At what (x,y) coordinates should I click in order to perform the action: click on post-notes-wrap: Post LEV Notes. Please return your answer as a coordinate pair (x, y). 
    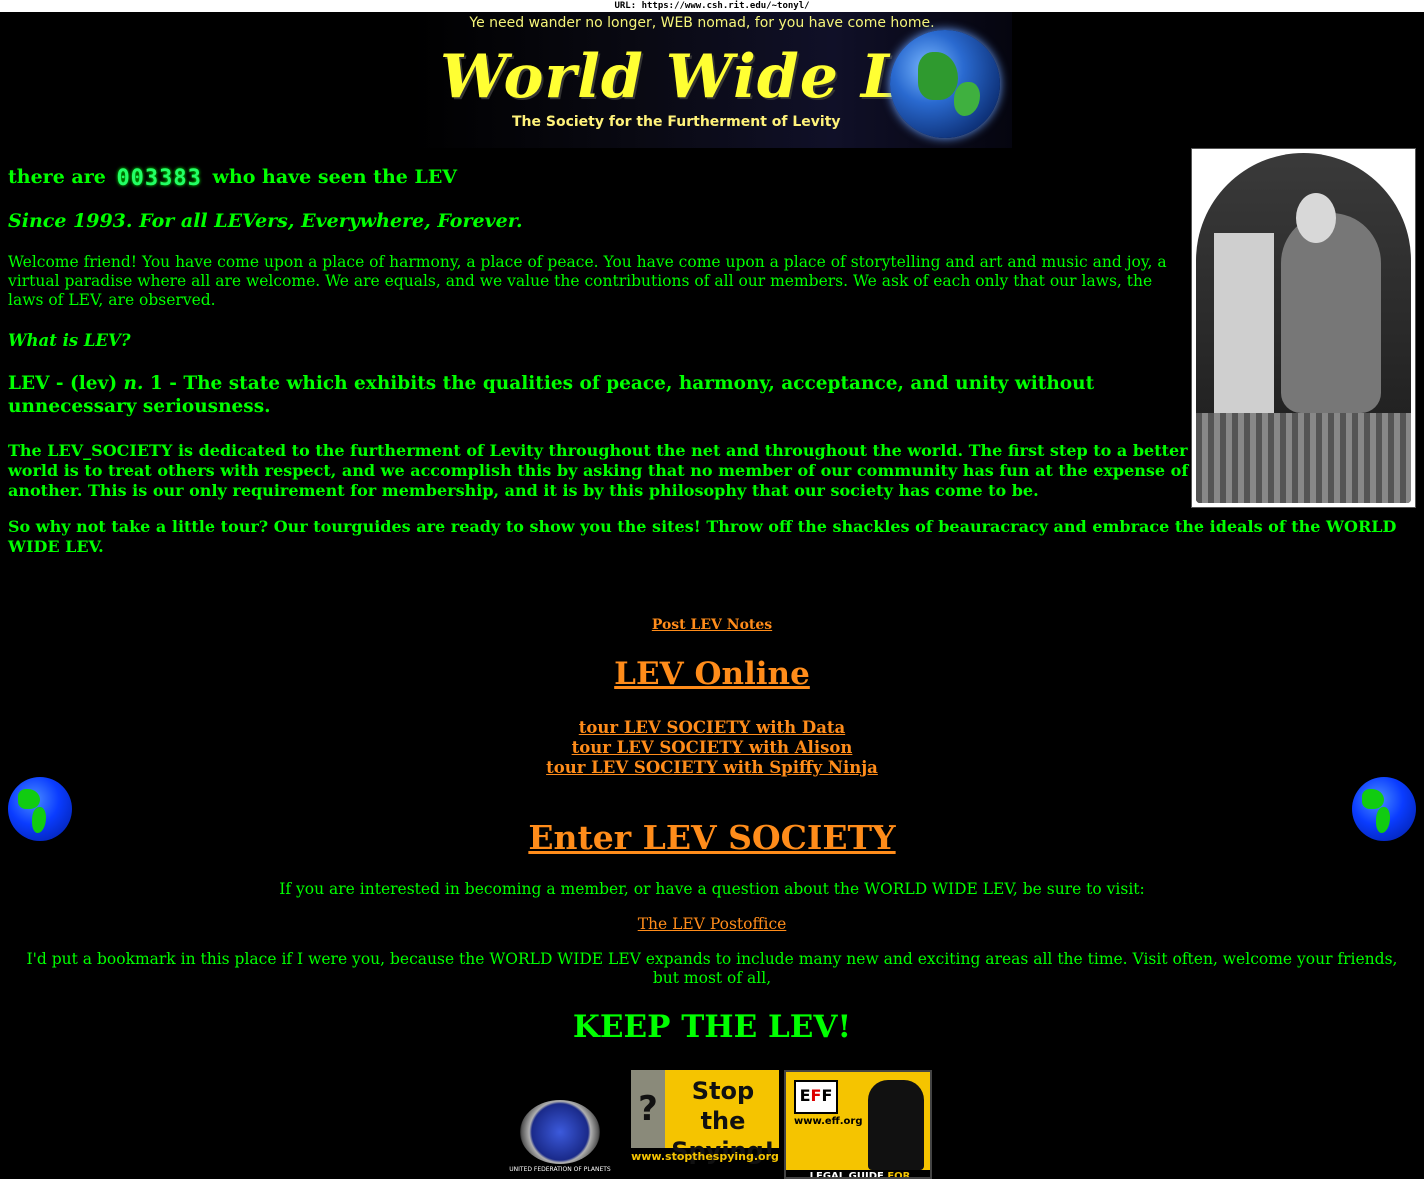
    Looking at the image, I should click on (712, 625).